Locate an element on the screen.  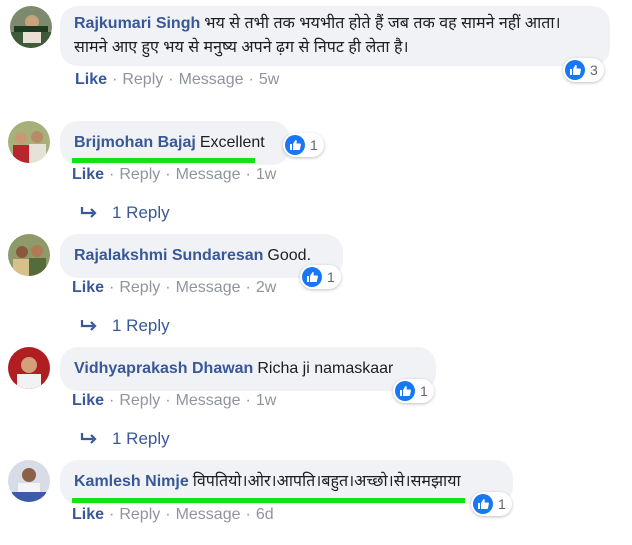
comment-actions: Like · Reply · Message · 5w is located at coordinates (177, 79).